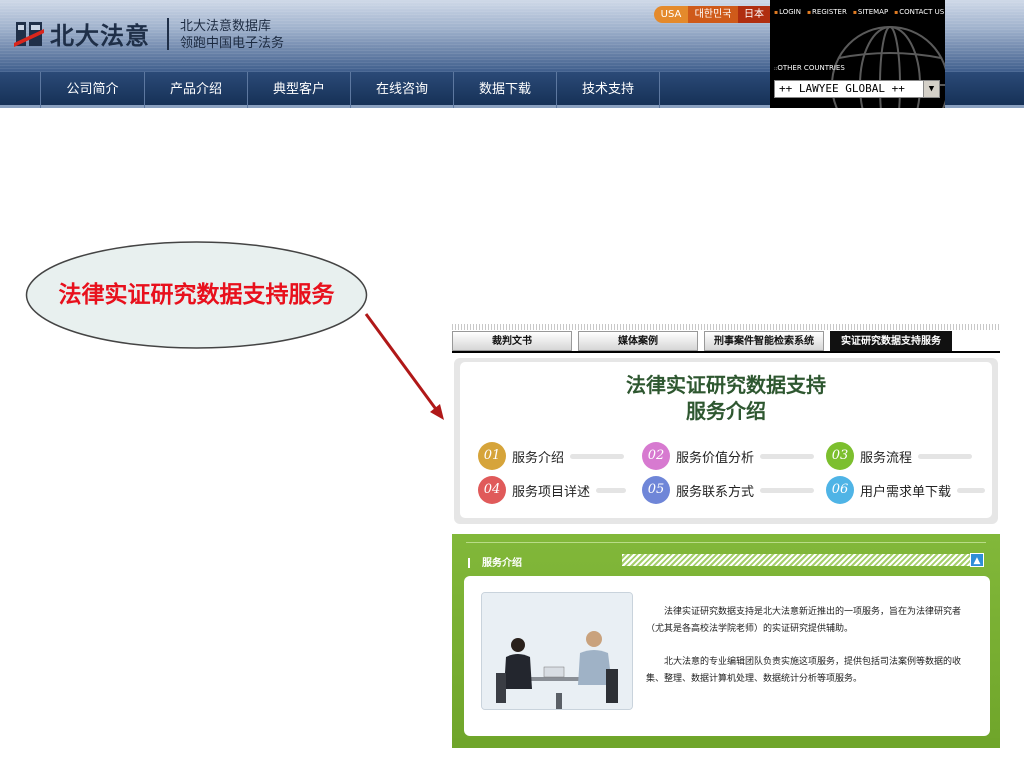 Image resolution: width=1024 pixels, height=768 pixels. What do you see at coordinates (401, 90) in the screenshot?
I see `nav-item-consult: 在线咨询` at bounding box center [401, 90].